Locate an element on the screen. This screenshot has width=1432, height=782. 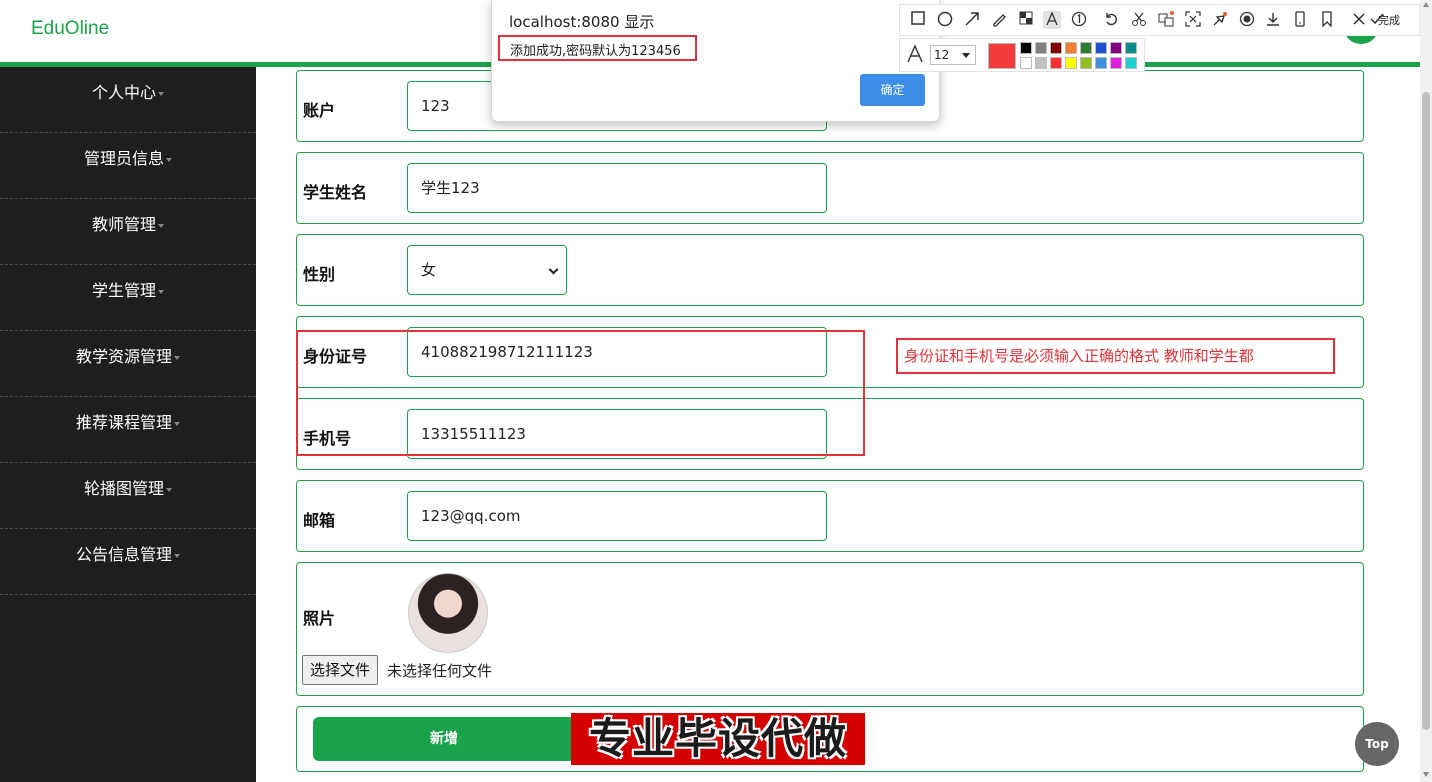
dialog-message: 添加成功,密码默认为123456 is located at coordinates (595, 51).